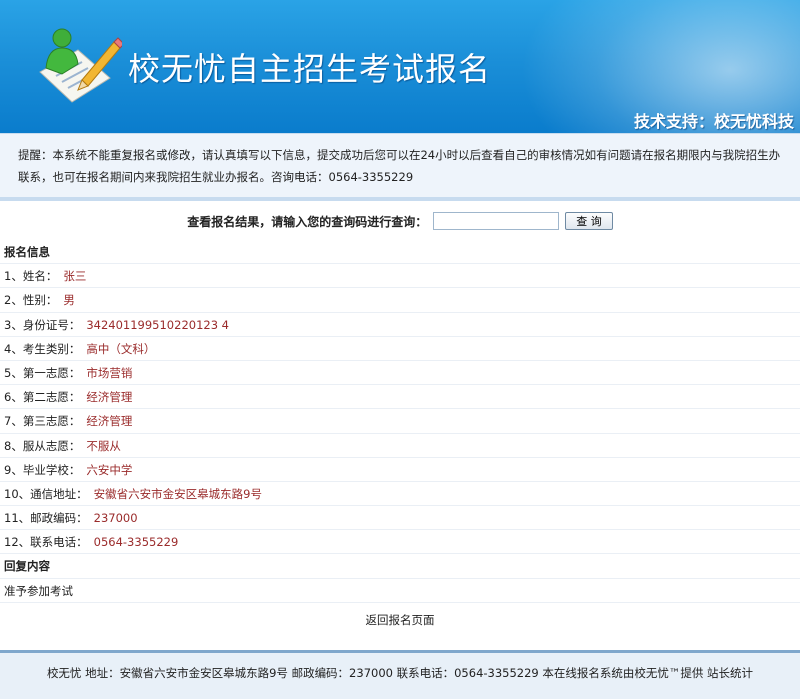 This screenshot has width=800, height=699. What do you see at coordinates (42, 421) in the screenshot?
I see `field-label: 7、第三志愿：` at bounding box center [42, 421].